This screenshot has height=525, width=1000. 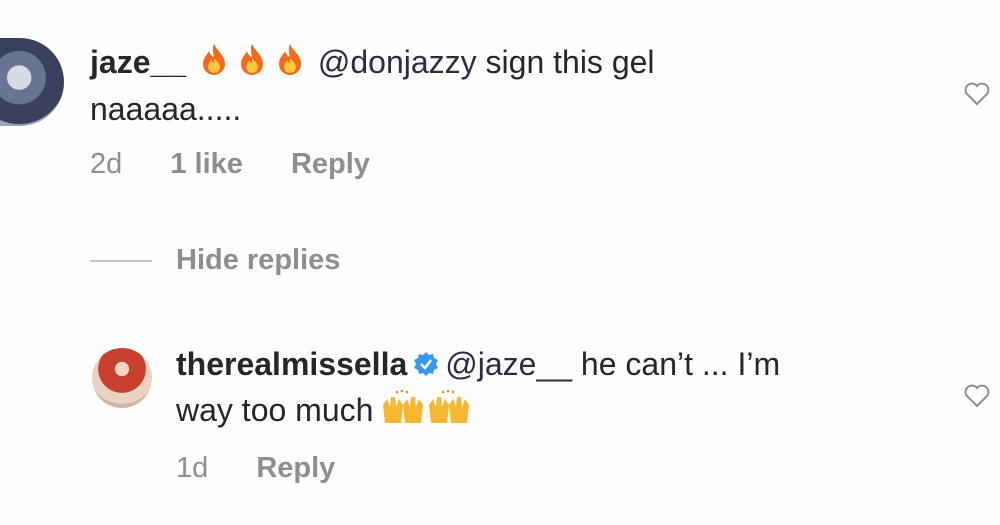 I want to click on hide-replies-button: Hide replies, so click(x=215, y=260).